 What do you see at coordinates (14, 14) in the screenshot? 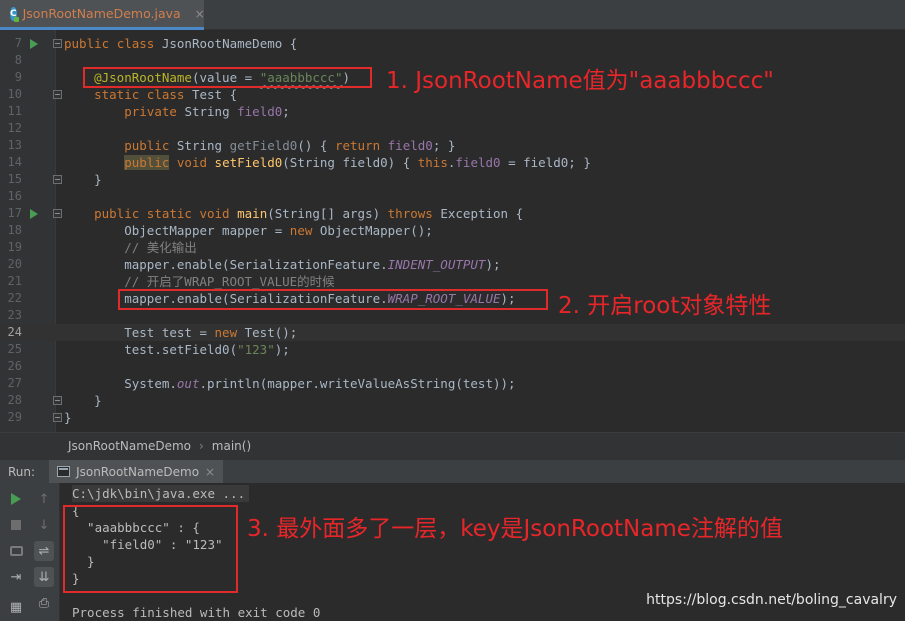
I see `java-class-icon: C` at bounding box center [14, 14].